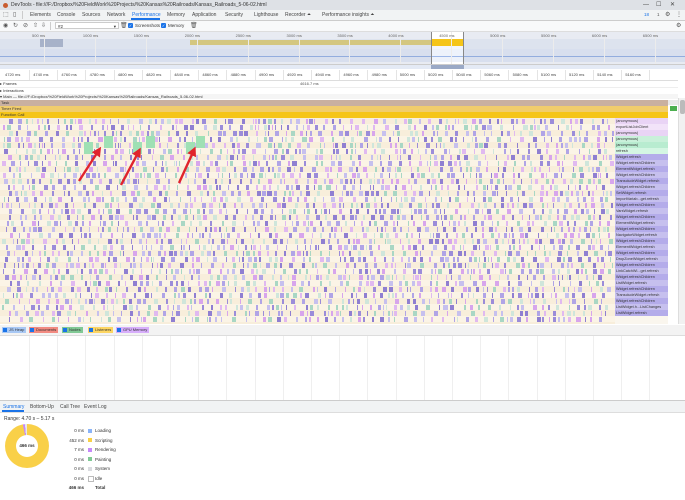 This screenshot has height=500, width=685. I want to click on legend-label-rendering: Rendering, so click(105, 449).